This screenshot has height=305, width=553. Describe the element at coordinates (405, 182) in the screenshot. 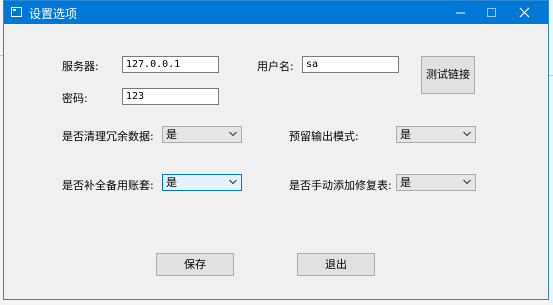

I see `manual-repair-value: 是` at that location.